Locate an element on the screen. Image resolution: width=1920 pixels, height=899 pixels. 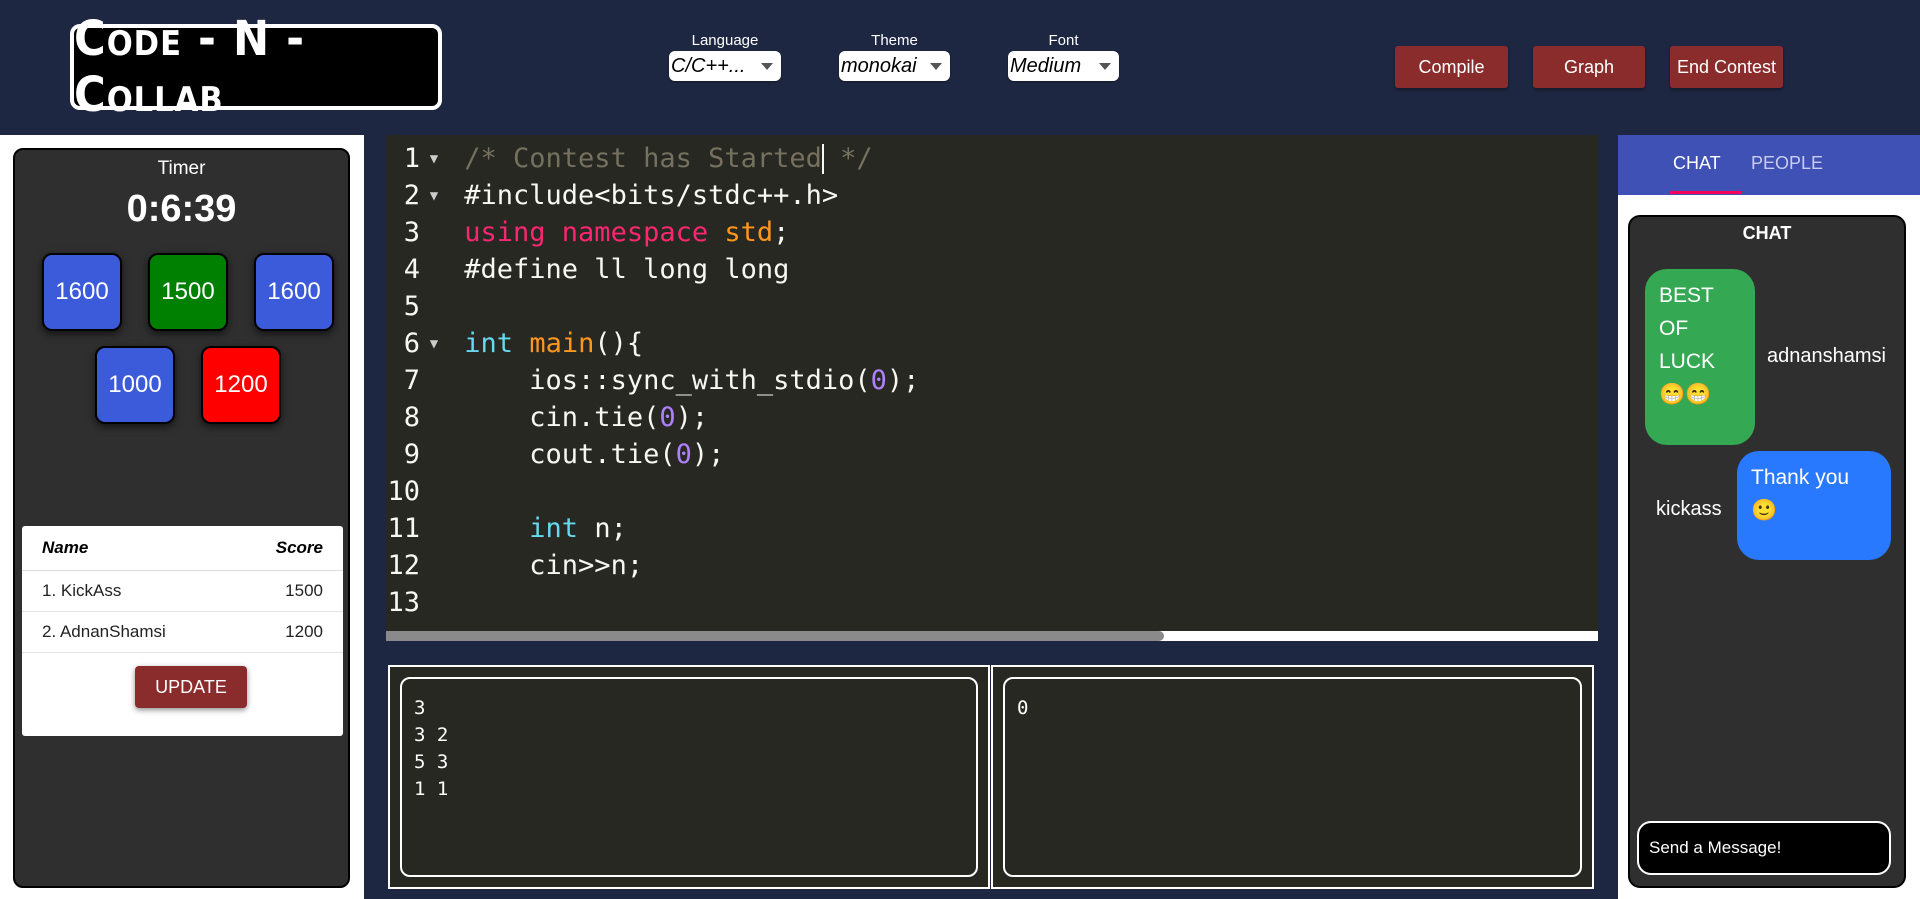
code-keyword: using namespace is located at coordinates (586, 232).